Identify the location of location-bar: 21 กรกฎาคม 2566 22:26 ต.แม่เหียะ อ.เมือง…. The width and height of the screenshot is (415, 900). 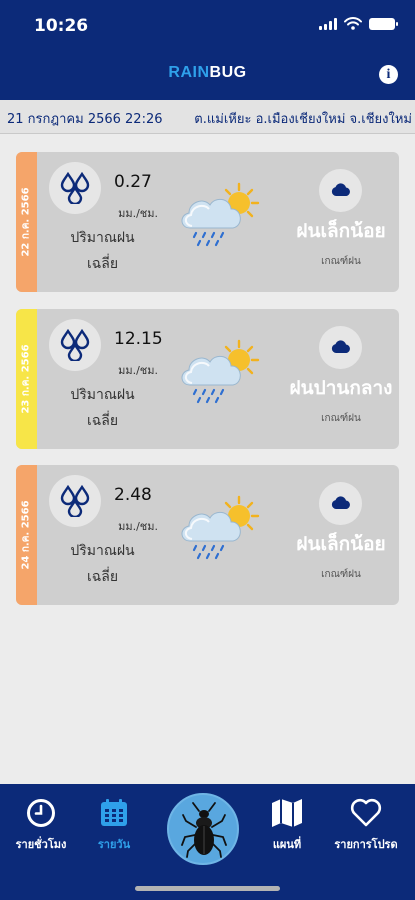
(207, 117).